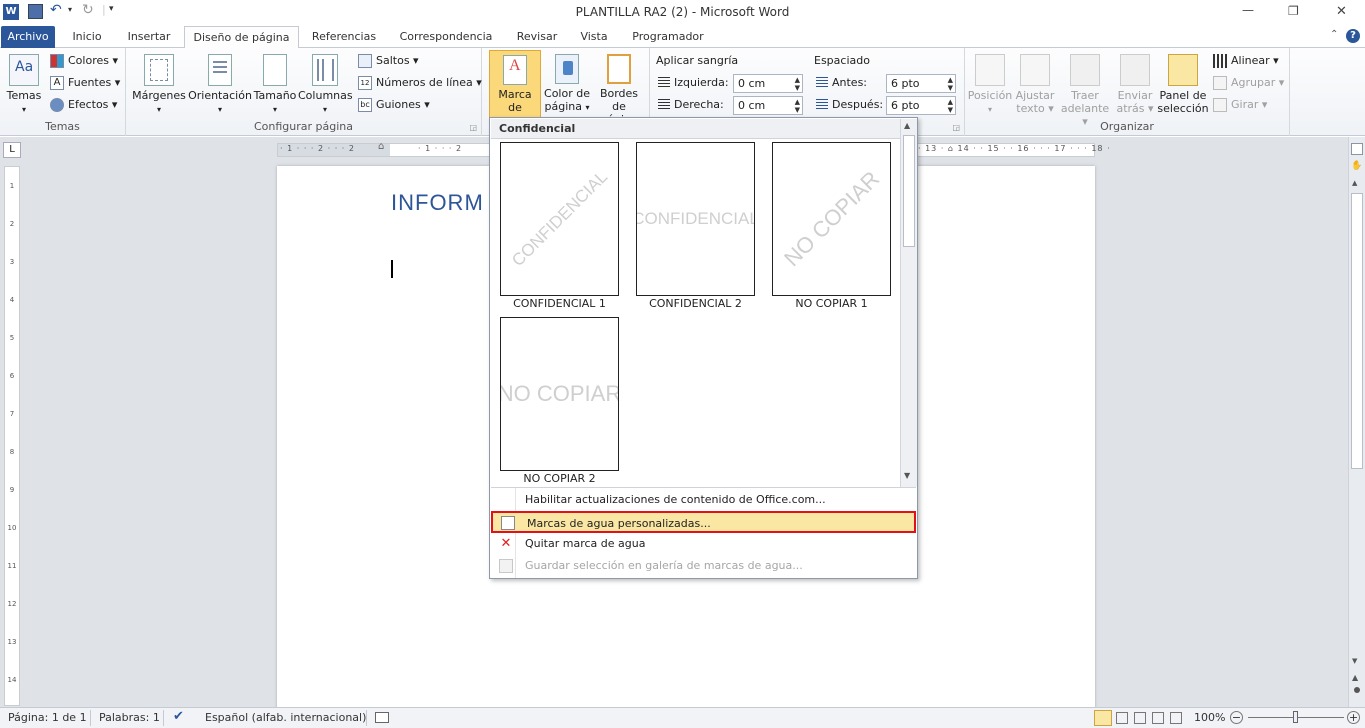 This screenshot has width=1365, height=728. Describe the element at coordinates (1334, 34) in the screenshot. I see `collapse-ribbon-icon: ⌃` at that location.